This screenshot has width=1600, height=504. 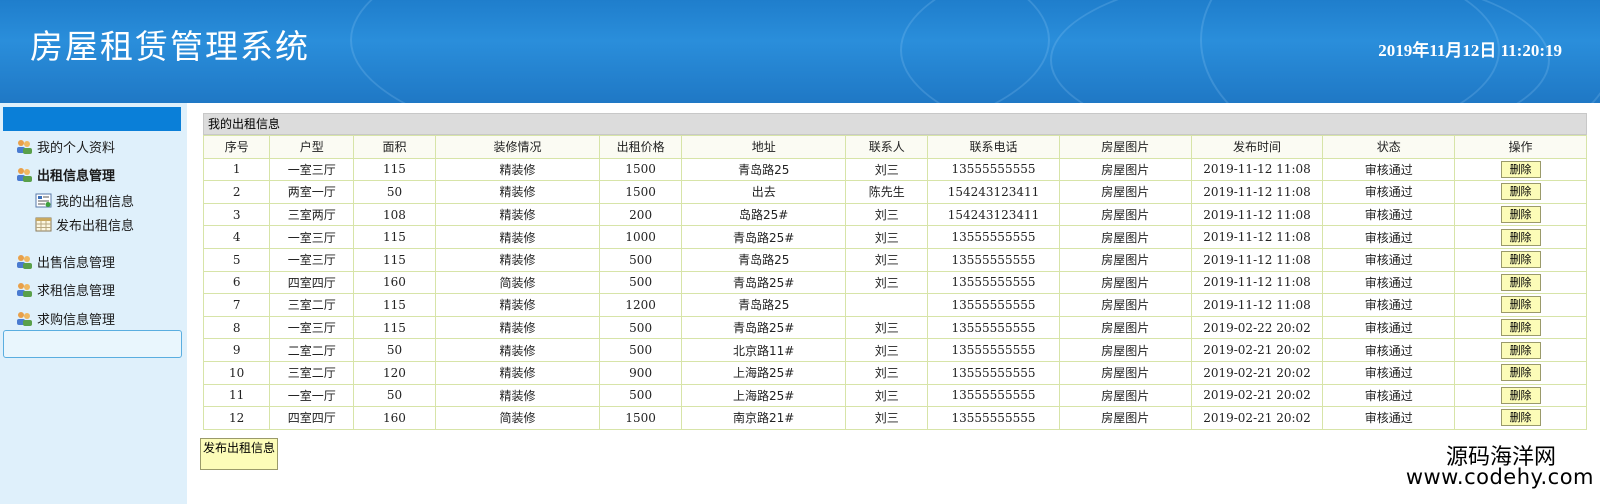 I want to click on cell-addr: 出去, so click(x=763, y=192).